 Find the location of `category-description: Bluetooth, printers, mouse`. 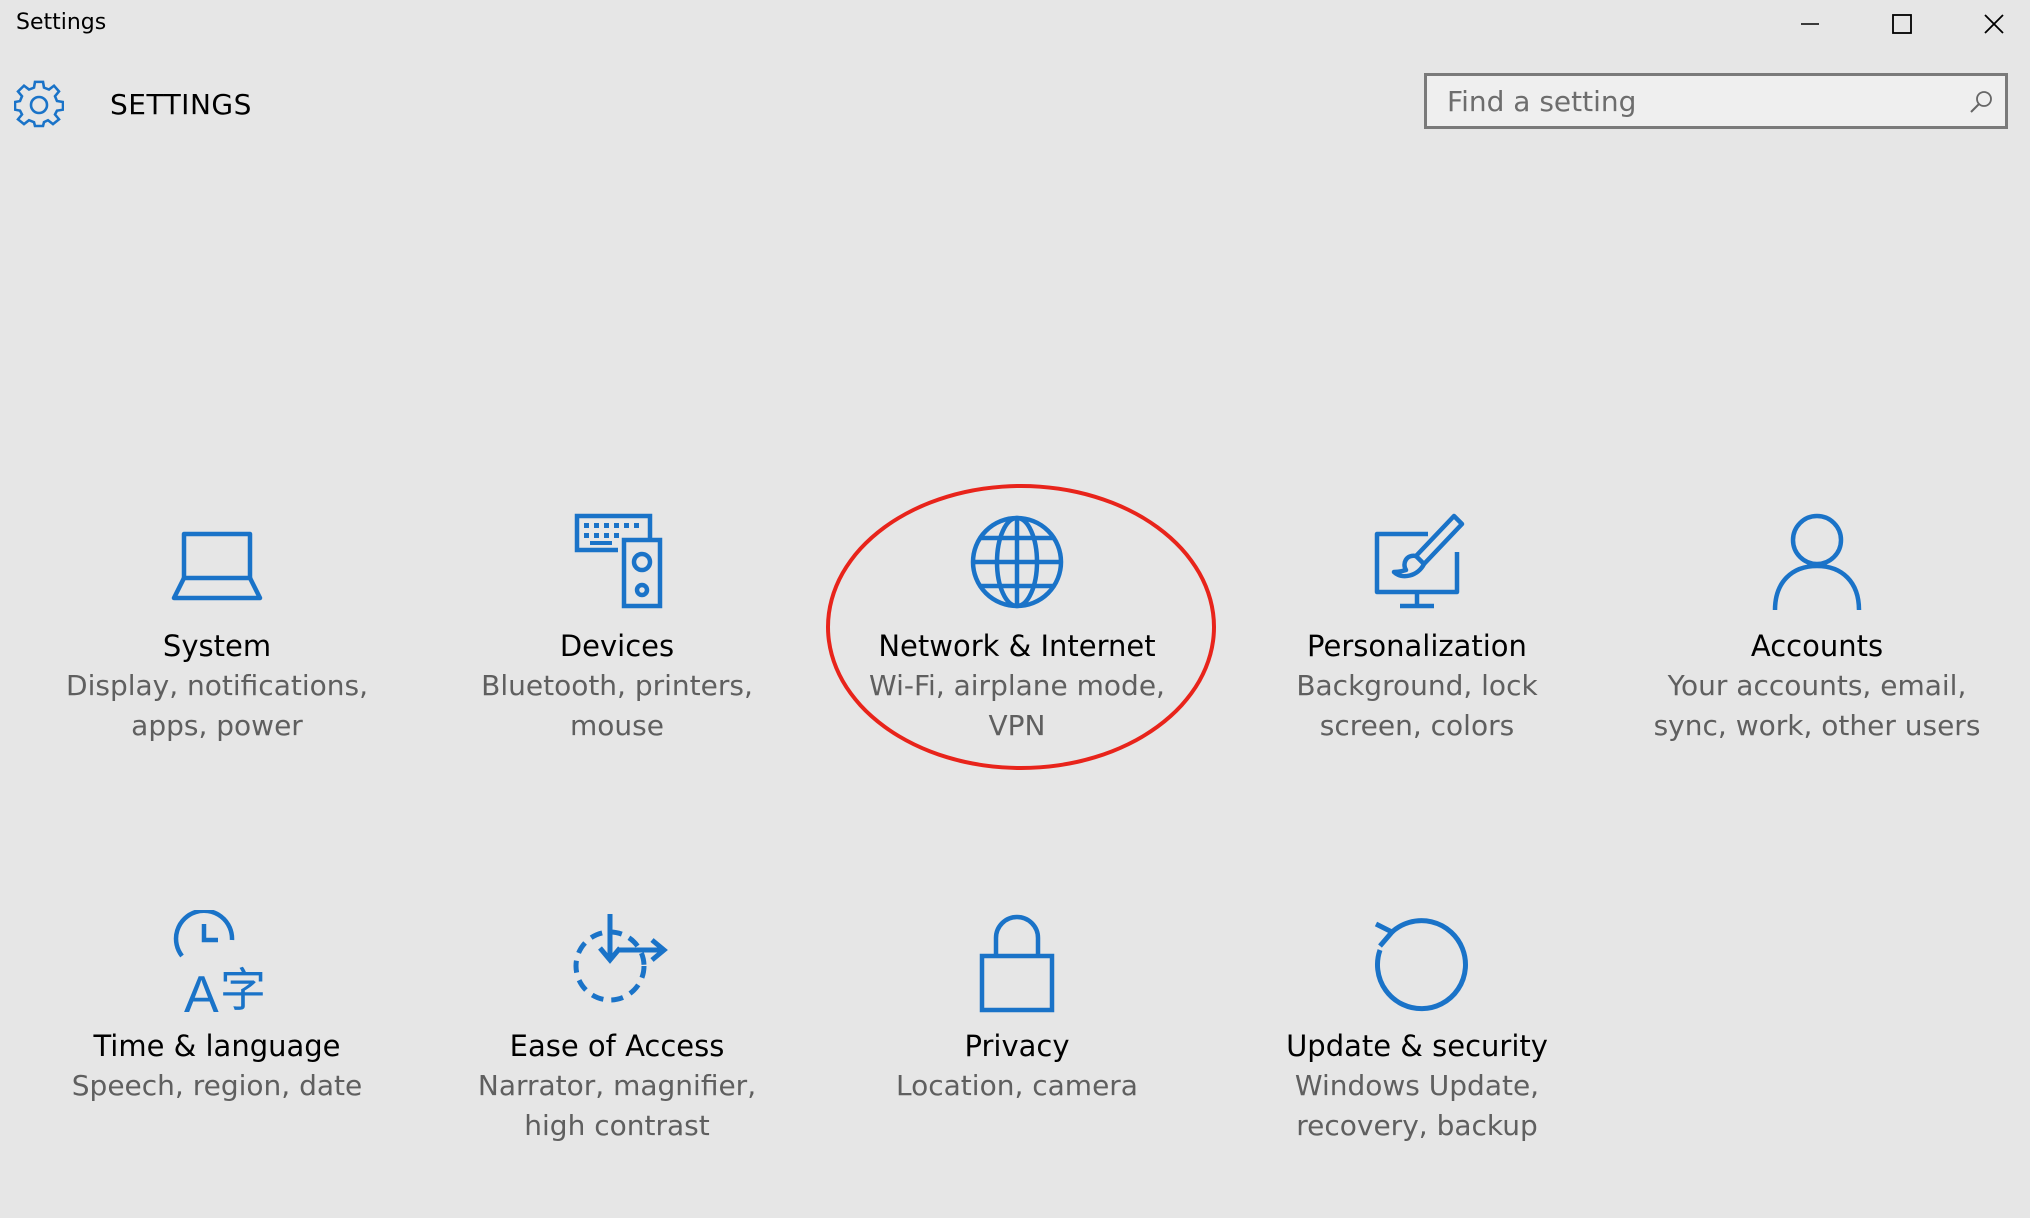

category-description: Bluetooth, printers, mouse is located at coordinates (617, 705).